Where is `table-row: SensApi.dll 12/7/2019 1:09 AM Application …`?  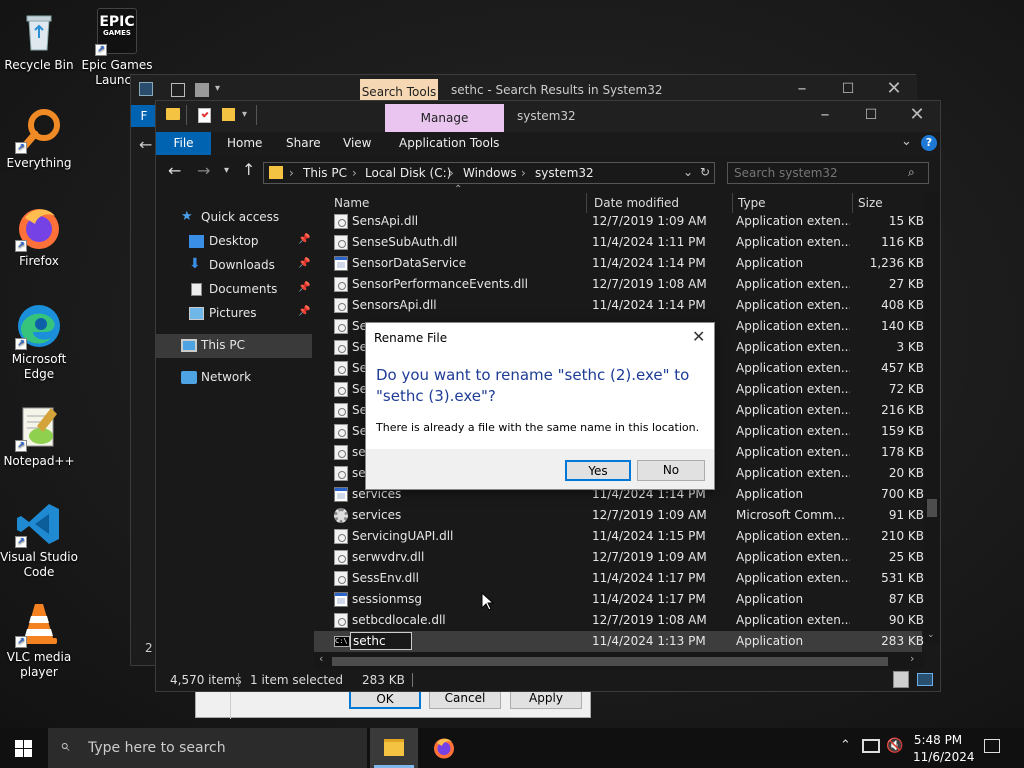 table-row: SensApi.dll 12/7/2019 1:09 AM Application … is located at coordinates (619, 221).